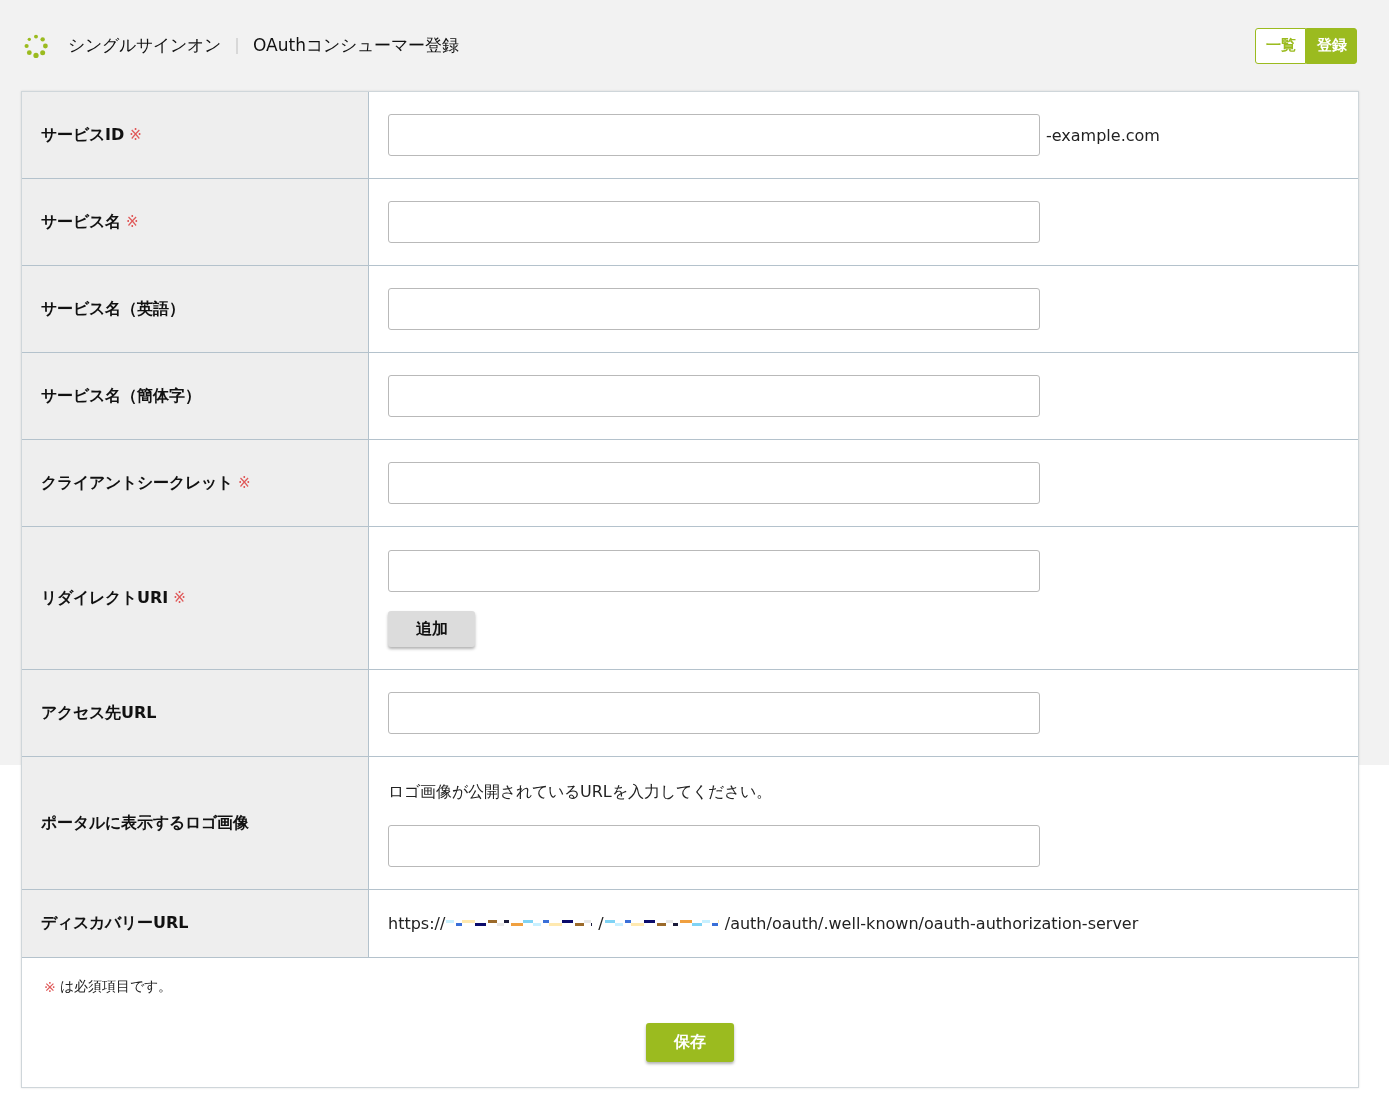 This screenshot has width=1389, height=1119. I want to click on save-button: 保存, so click(690, 1042).